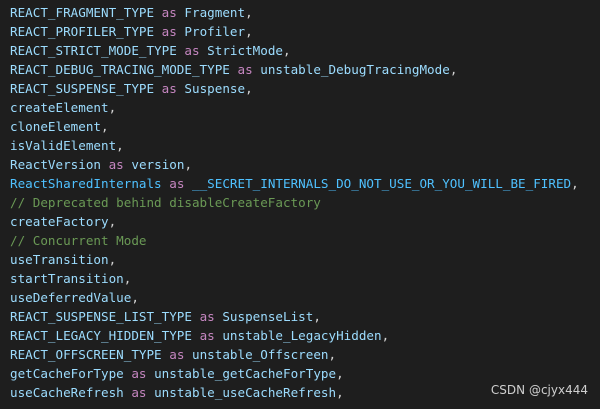 The image size is (600, 409). Describe the element at coordinates (294, 107) in the screenshot. I see `code-line: createElement,` at that location.